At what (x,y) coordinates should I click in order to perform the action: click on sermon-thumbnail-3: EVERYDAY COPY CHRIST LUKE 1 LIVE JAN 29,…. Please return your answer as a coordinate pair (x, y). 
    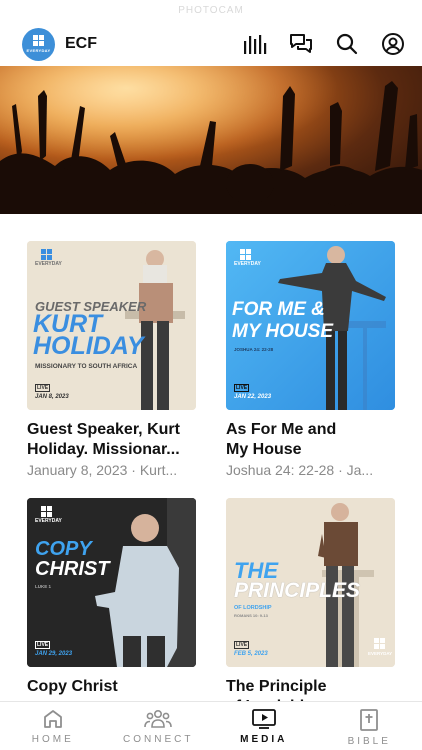
    Looking at the image, I should click on (111, 582).